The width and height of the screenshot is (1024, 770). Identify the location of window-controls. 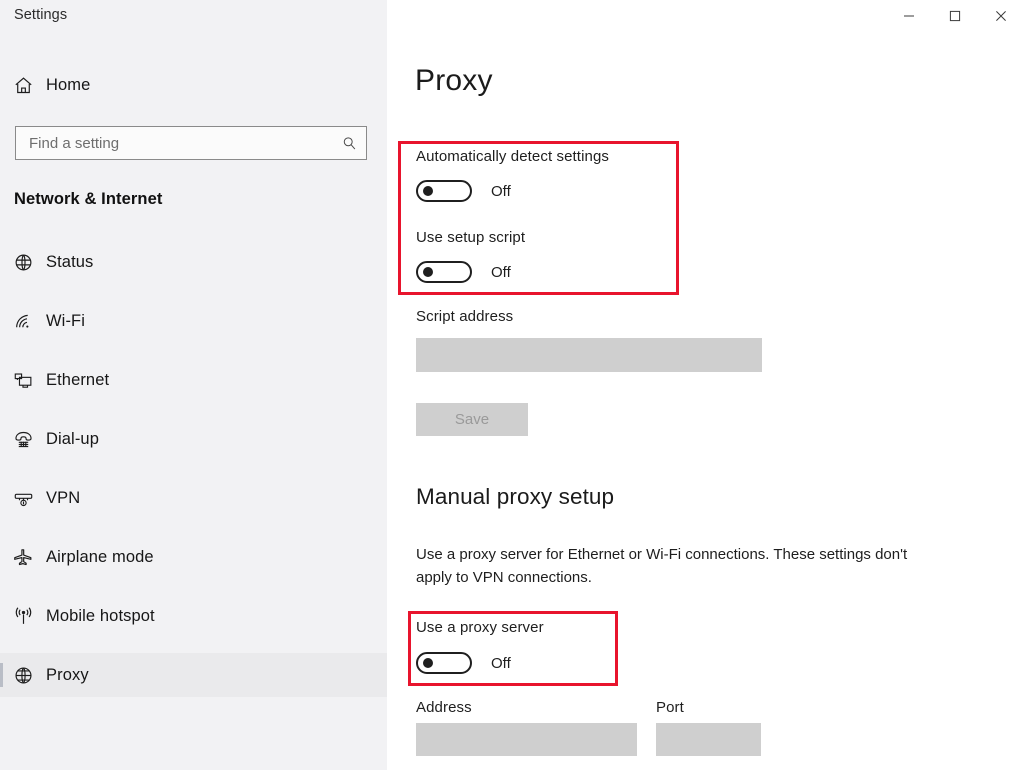
(955, 16).